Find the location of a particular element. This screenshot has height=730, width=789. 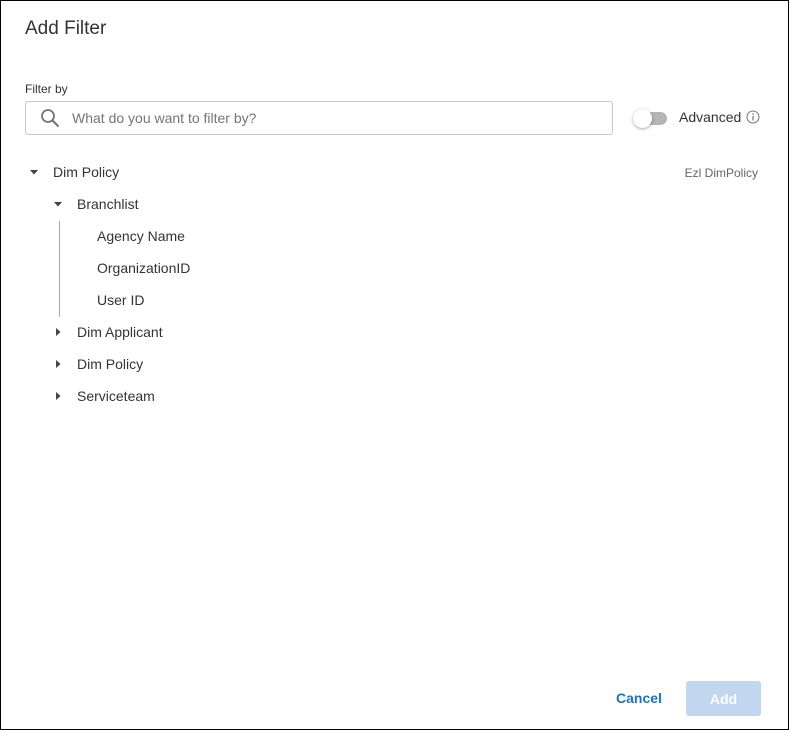

tree-node-dim-policy: Dim Policy is located at coordinates (98, 364).